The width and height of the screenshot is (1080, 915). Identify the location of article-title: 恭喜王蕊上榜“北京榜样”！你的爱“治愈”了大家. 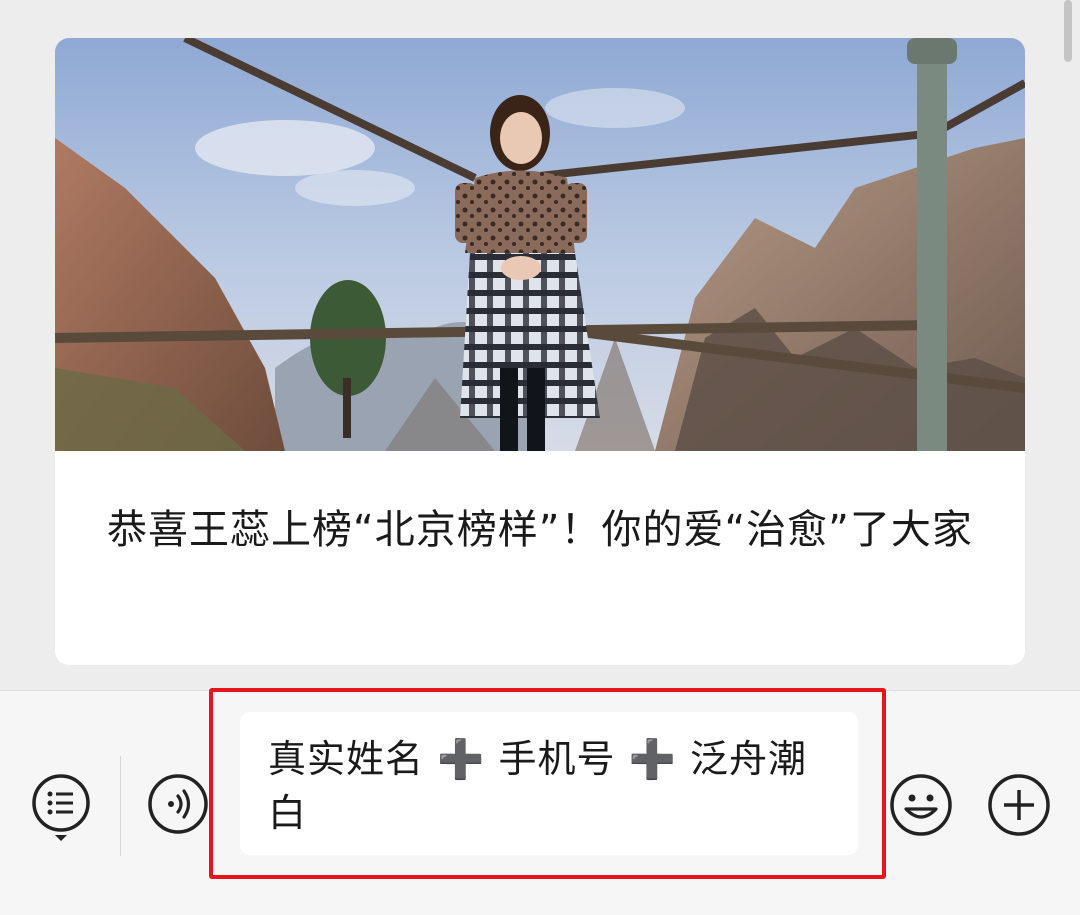
(547, 530).